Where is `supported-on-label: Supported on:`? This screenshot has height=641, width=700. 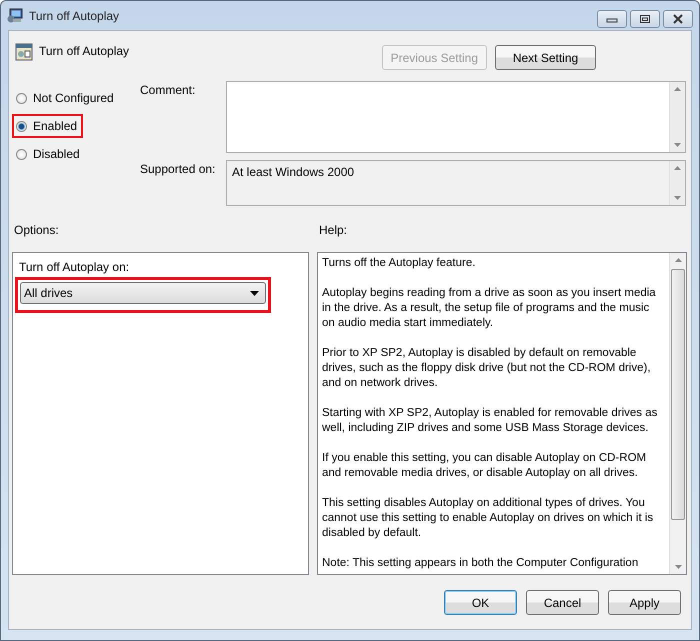
supported-on-label: Supported on: is located at coordinates (178, 169).